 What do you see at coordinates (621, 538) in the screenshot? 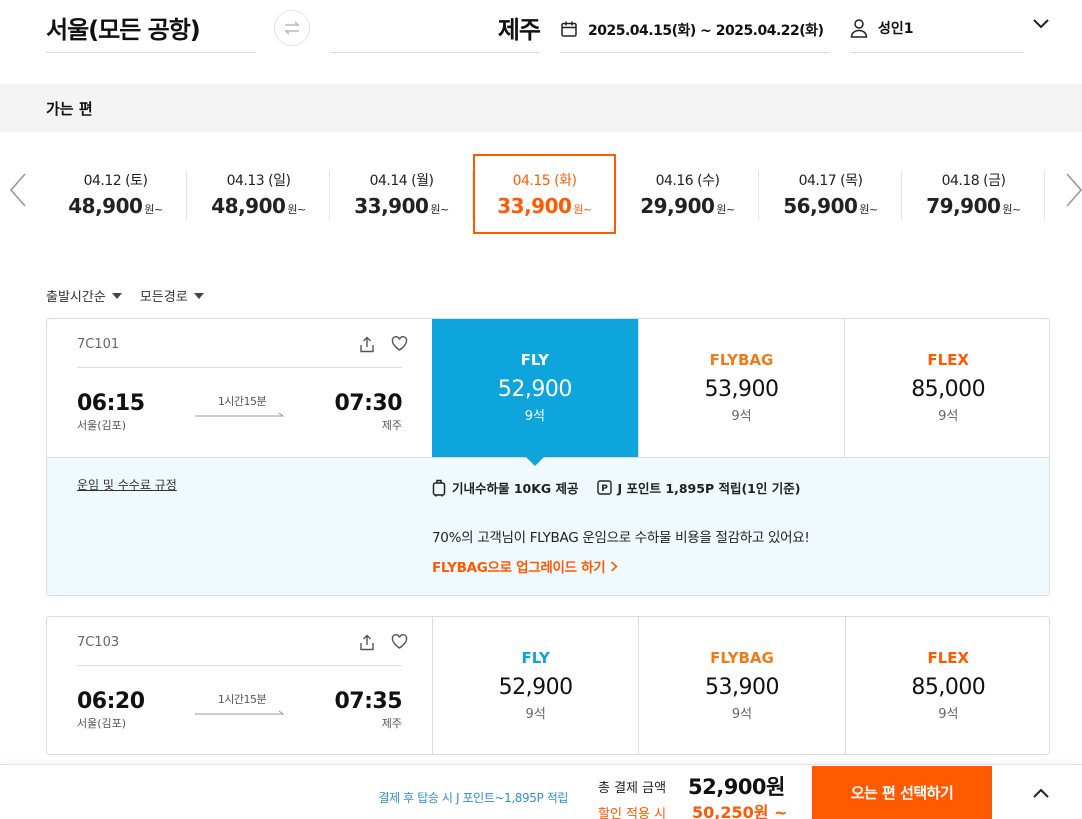
I see `promo-text: 70%의 고객님이 FLYBAG 운임으로 수하물 비용을 절감하고 있어요!` at bounding box center [621, 538].